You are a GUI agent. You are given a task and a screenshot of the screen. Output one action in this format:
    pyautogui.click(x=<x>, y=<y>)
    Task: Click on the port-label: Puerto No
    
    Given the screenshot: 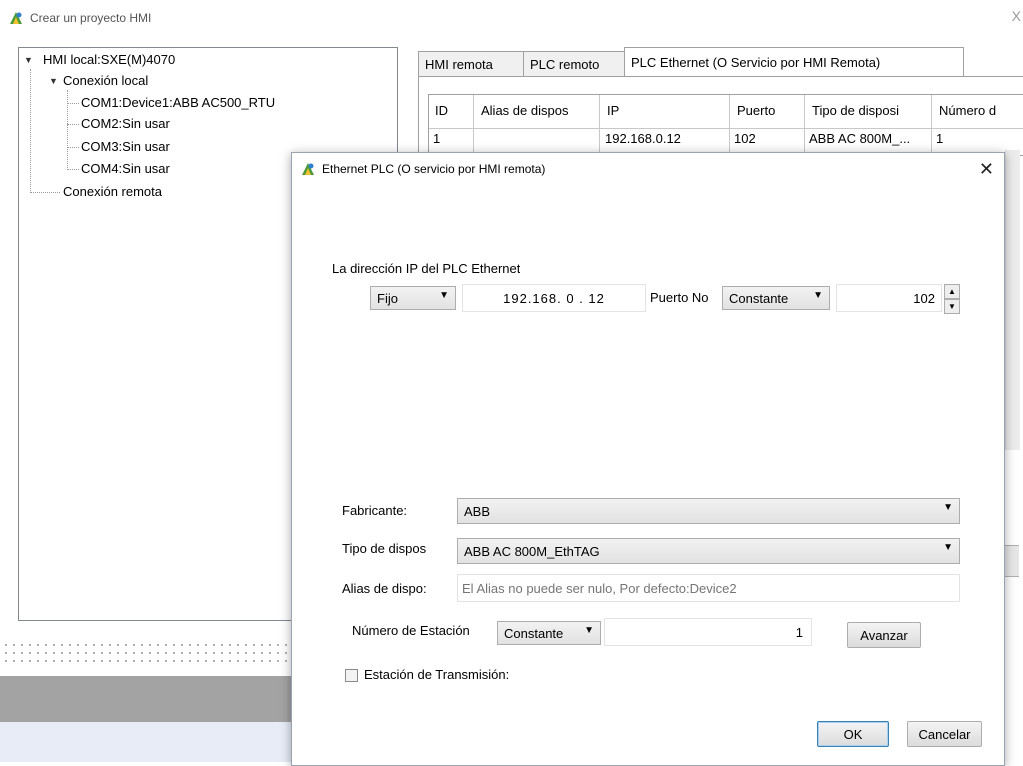 What is the action you would take?
    pyautogui.click(x=679, y=297)
    